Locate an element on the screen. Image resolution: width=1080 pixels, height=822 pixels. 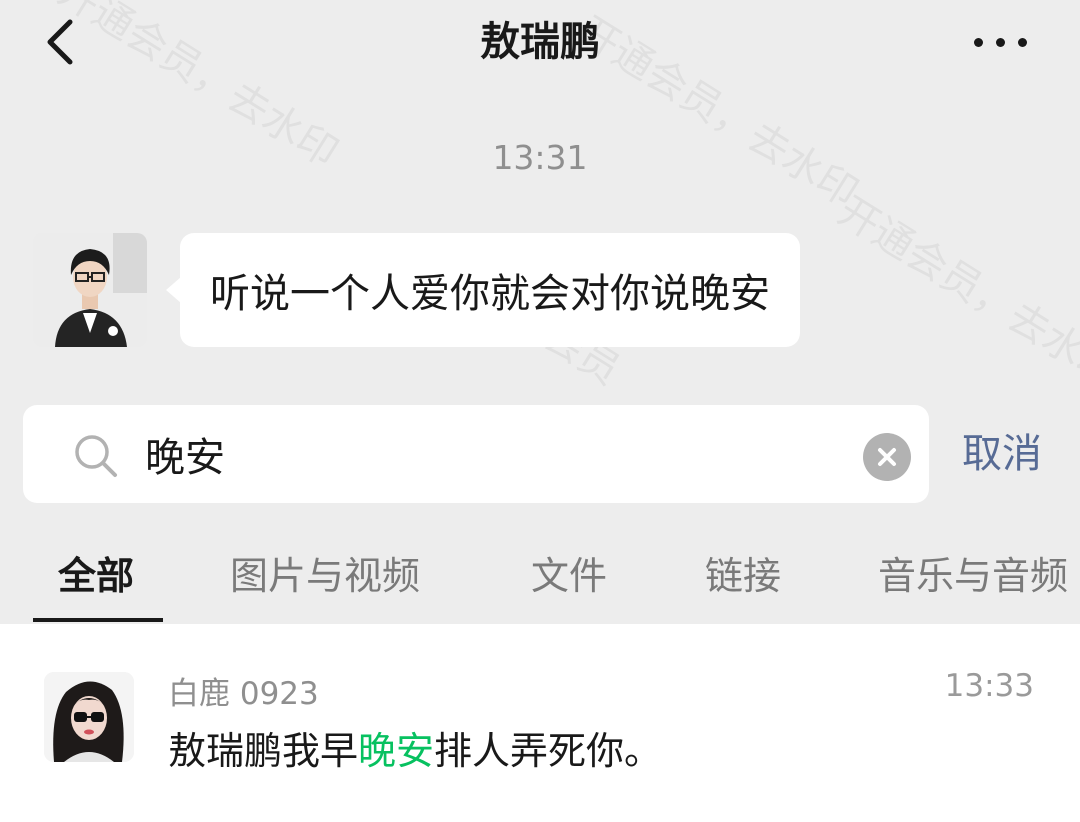
watermark-text: 开通会员，去水印 is located at coordinates (955, 292).